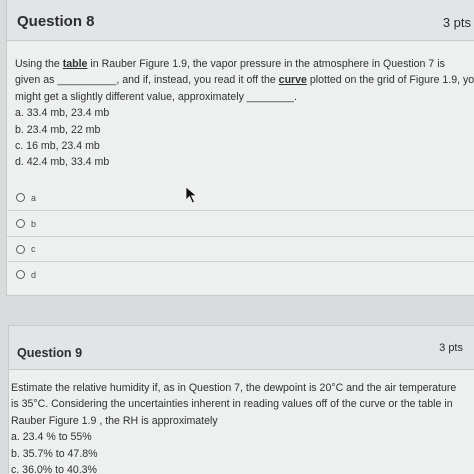 The width and height of the screenshot is (474, 474). Describe the element at coordinates (241, 348) in the screenshot. I see `question-9-header: Question 9 3 pts` at that location.